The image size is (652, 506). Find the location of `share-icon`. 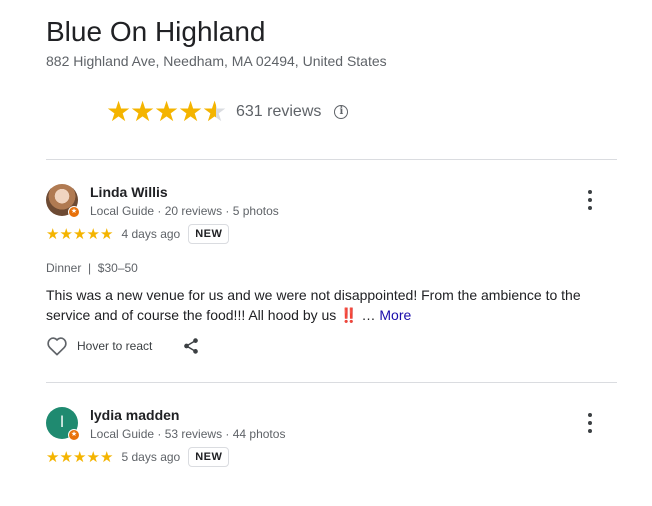

share-icon is located at coordinates (191, 346).